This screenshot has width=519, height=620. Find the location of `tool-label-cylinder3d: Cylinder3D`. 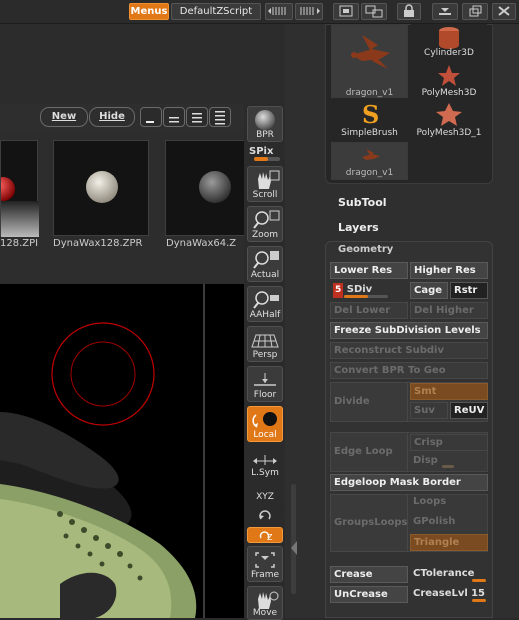

tool-label-cylinder3d: Cylinder3D is located at coordinates (449, 53).